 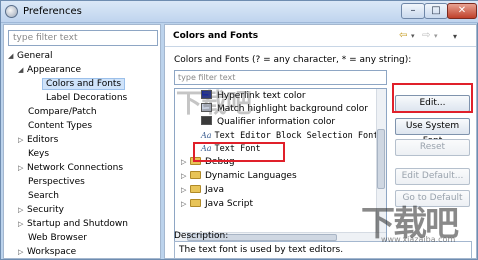 I want to click on tree-item-network-connections: ▷ Network Connections, so click(x=70, y=168).